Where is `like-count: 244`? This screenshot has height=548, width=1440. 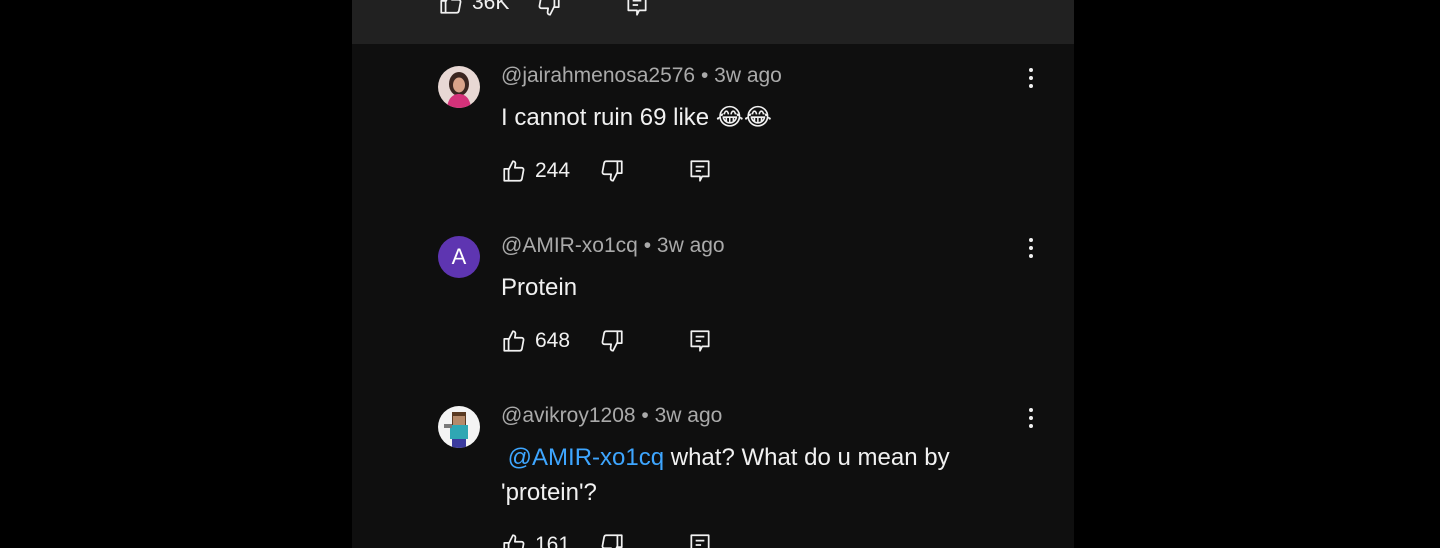
like-count: 244 is located at coordinates (553, 170).